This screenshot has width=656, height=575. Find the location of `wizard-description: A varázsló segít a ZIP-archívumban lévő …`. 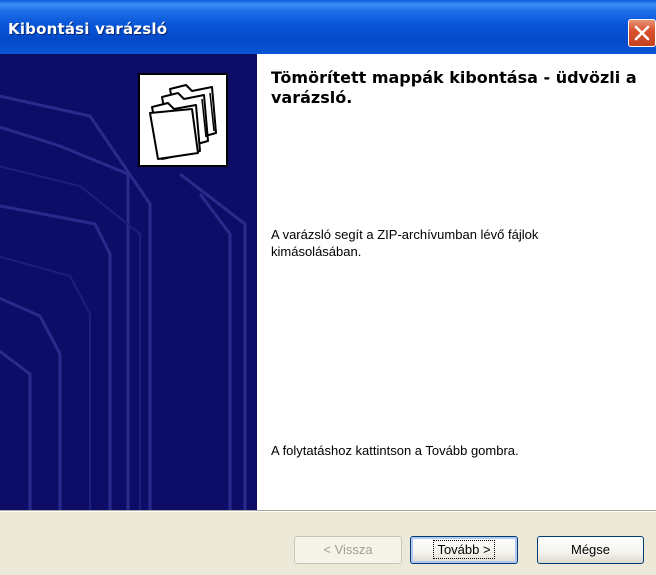

wizard-description: A varázsló segít a ZIP-archívumban lévő … is located at coordinates (405, 243).